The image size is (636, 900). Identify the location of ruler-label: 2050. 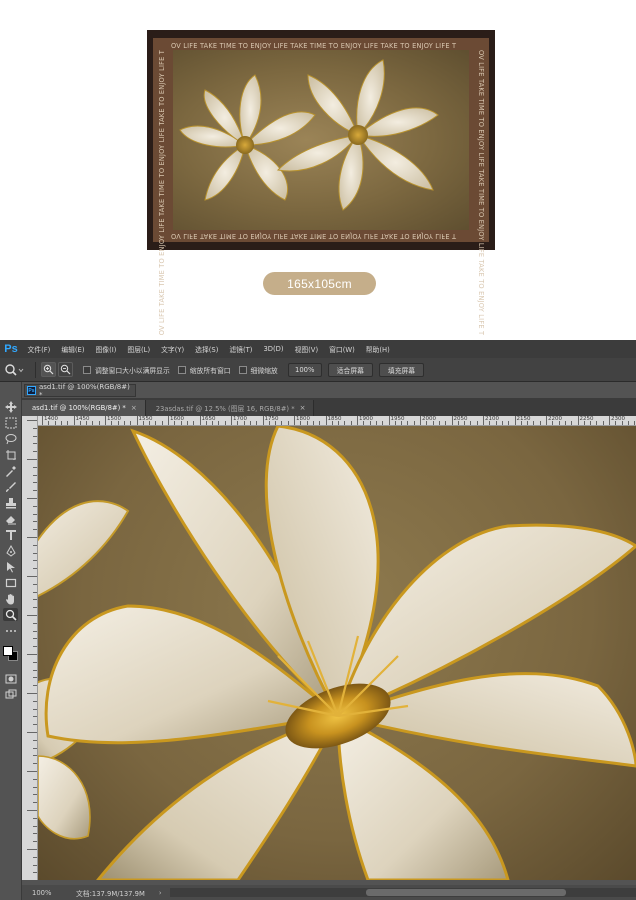
(460, 419).